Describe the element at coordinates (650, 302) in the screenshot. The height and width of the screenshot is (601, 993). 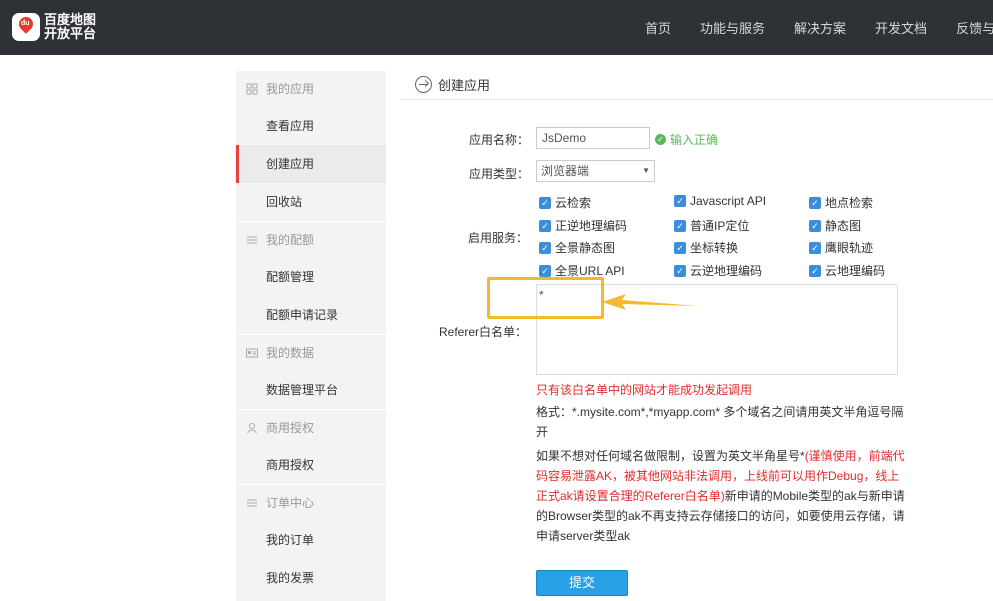
I see `annotation-arrow-icon` at that location.